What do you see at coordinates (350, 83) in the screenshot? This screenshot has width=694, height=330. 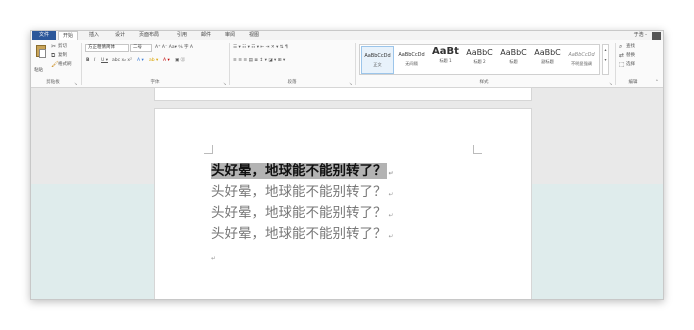 I see `paragraph-dialog-launcher: ↘` at bounding box center [350, 83].